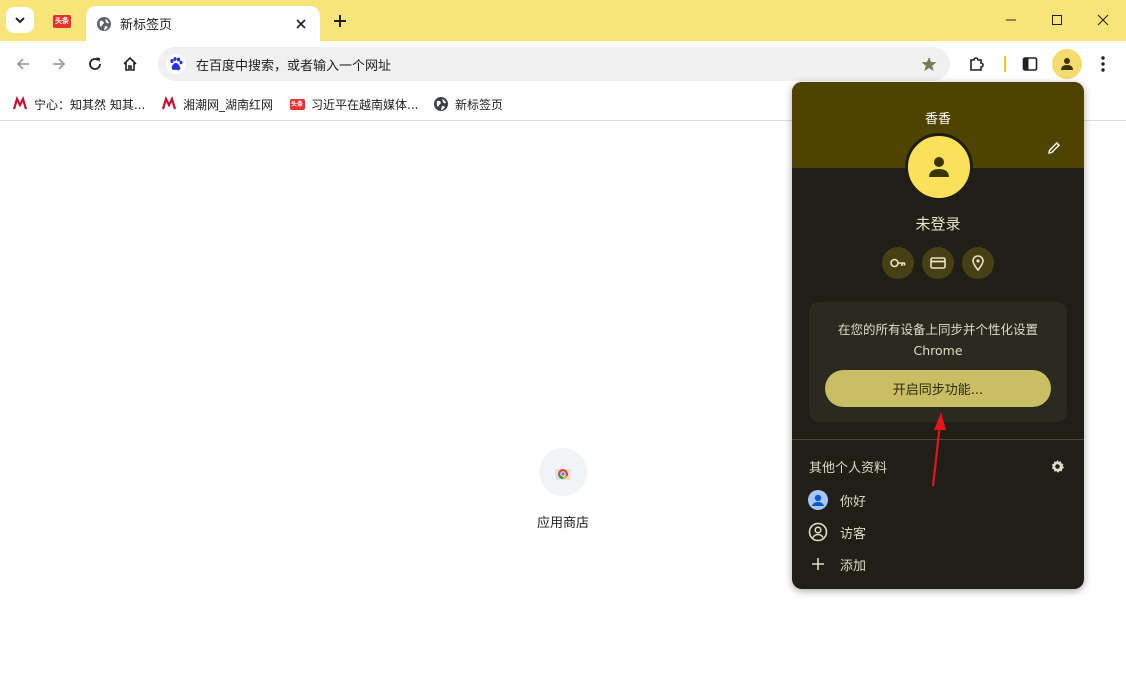  I want to click on passwords-button, so click(898, 263).